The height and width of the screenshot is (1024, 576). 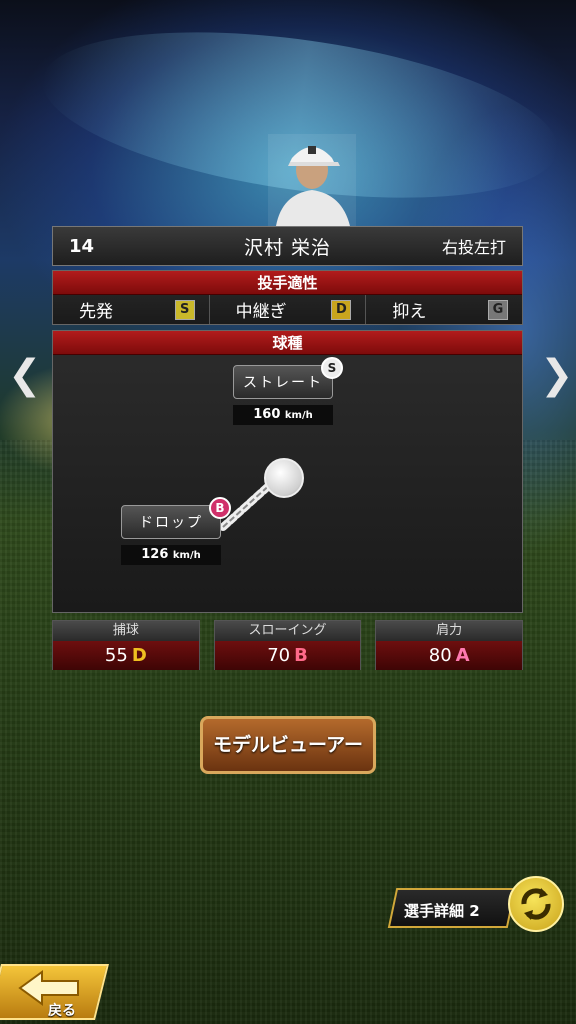 What do you see at coordinates (171, 555) in the screenshot?
I see `pitch-speed: 126 km/h` at bounding box center [171, 555].